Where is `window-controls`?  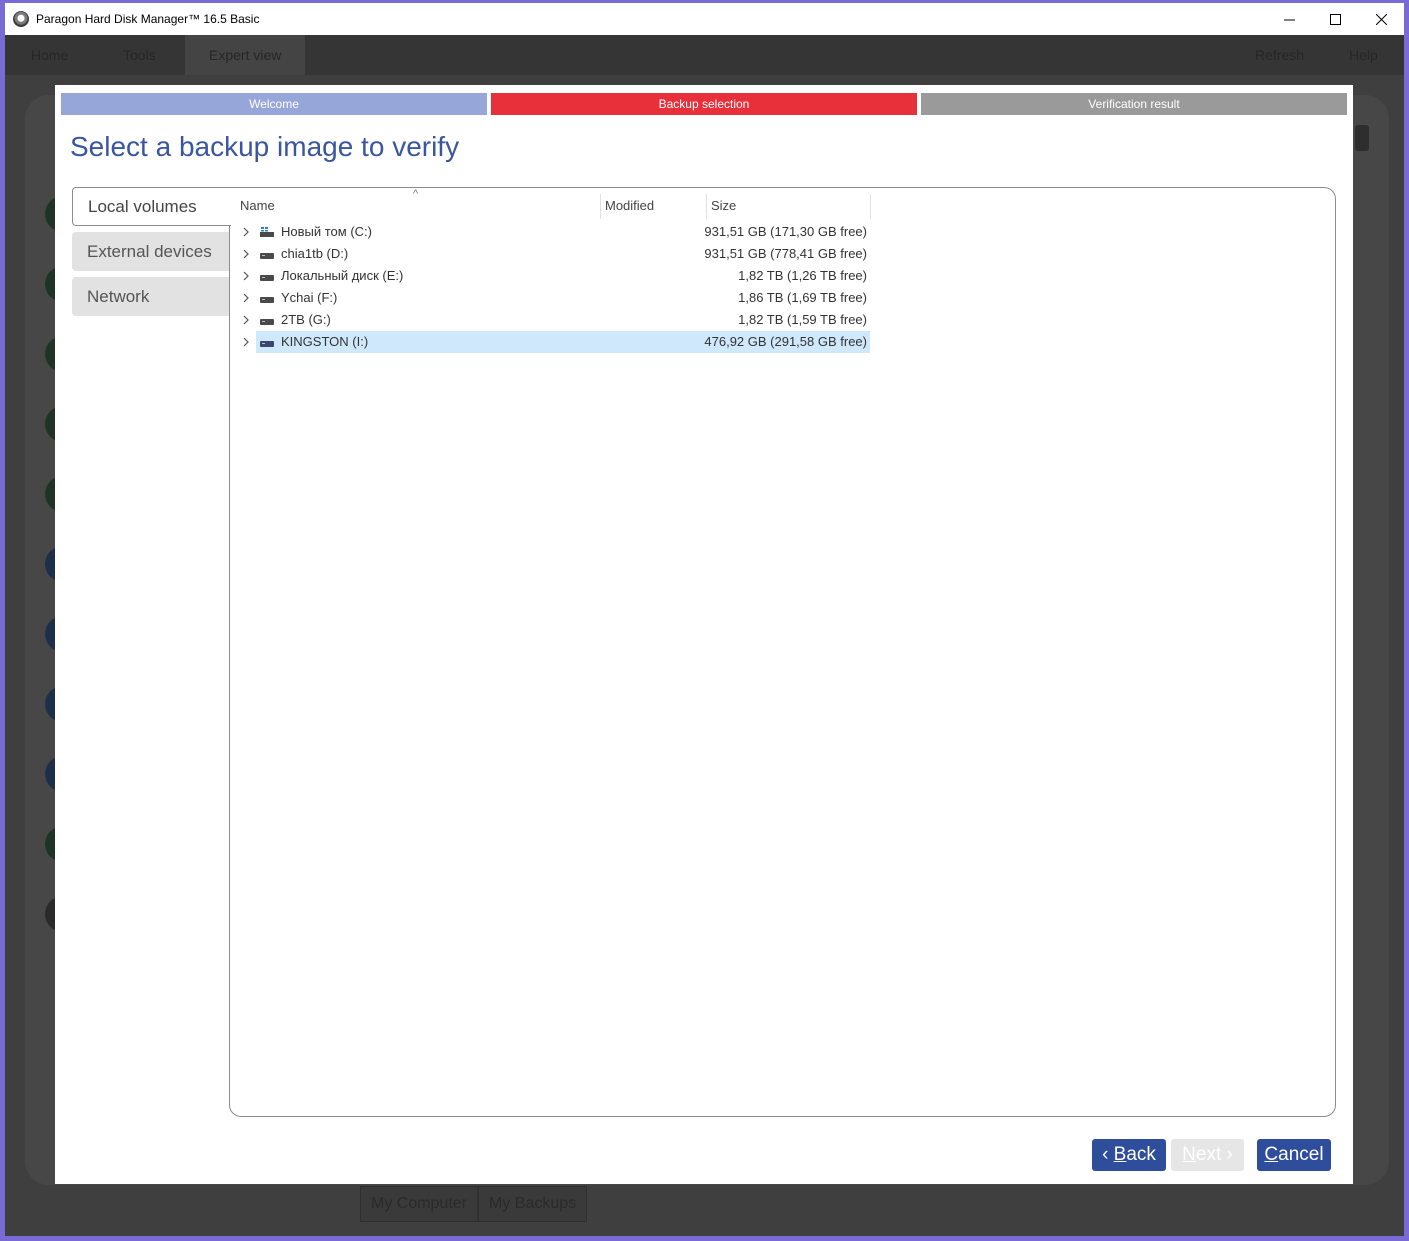 window-controls is located at coordinates (1335, 19).